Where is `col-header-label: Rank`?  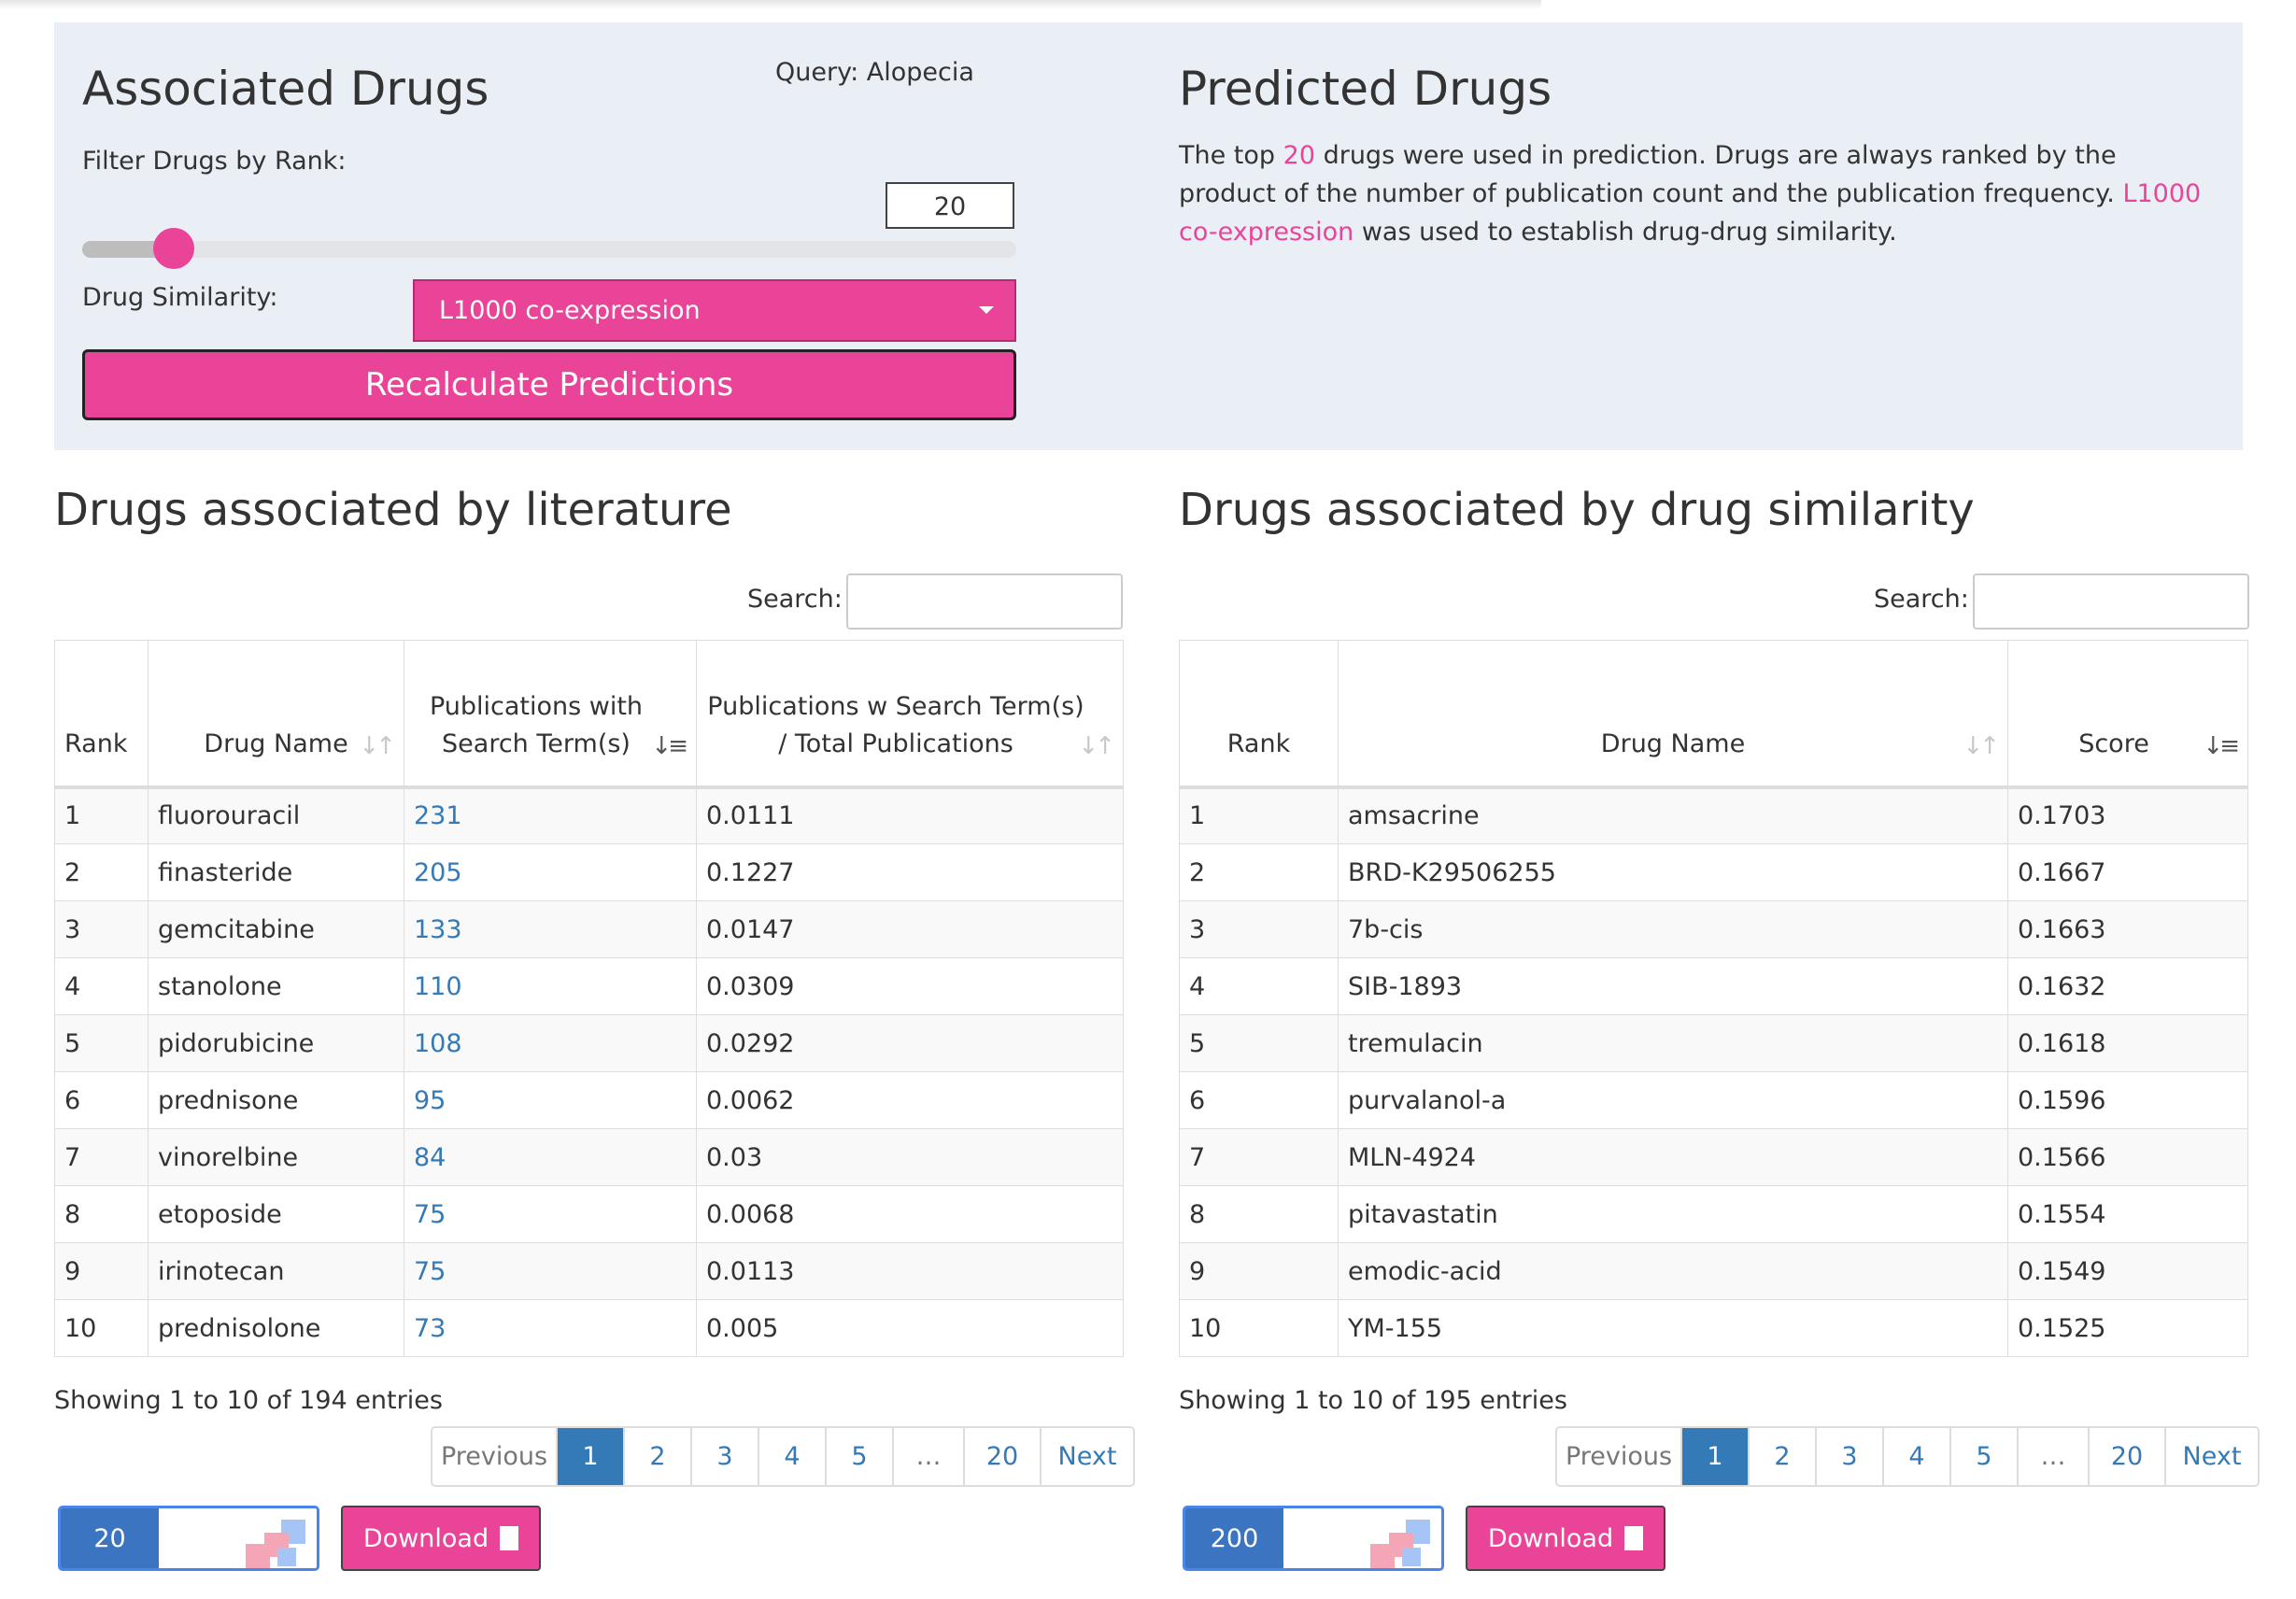 col-header-label: Rank is located at coordinates (96, 743).